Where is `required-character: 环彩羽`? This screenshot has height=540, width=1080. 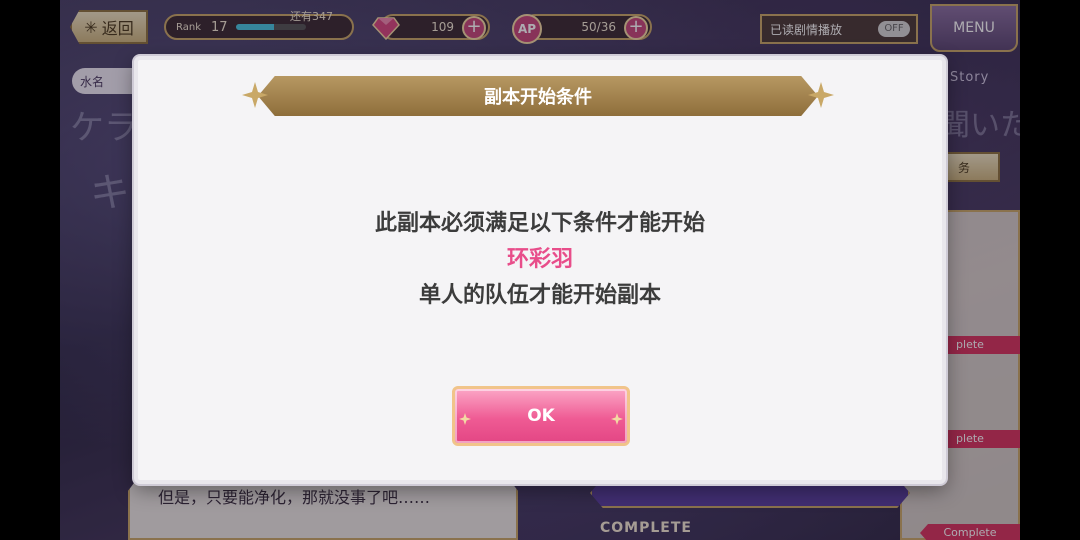 required-character: 环彩羽 is located at coordinates (539, 259).